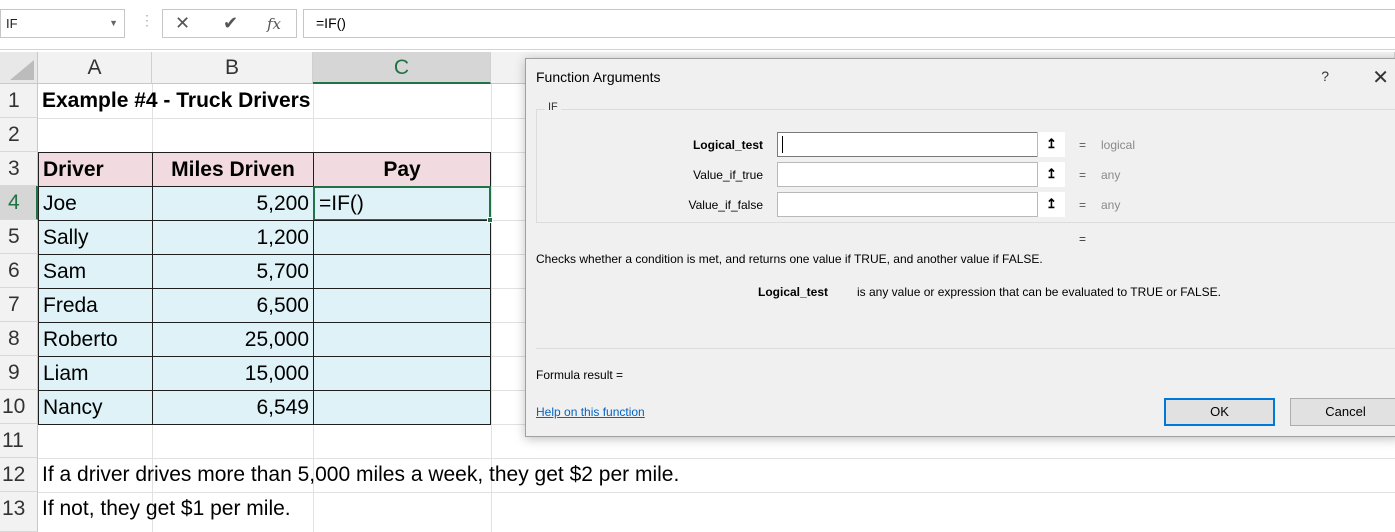 This screenshot has width=1395, height=532. I want to click on row-header-11: 11, so click(19, 441).